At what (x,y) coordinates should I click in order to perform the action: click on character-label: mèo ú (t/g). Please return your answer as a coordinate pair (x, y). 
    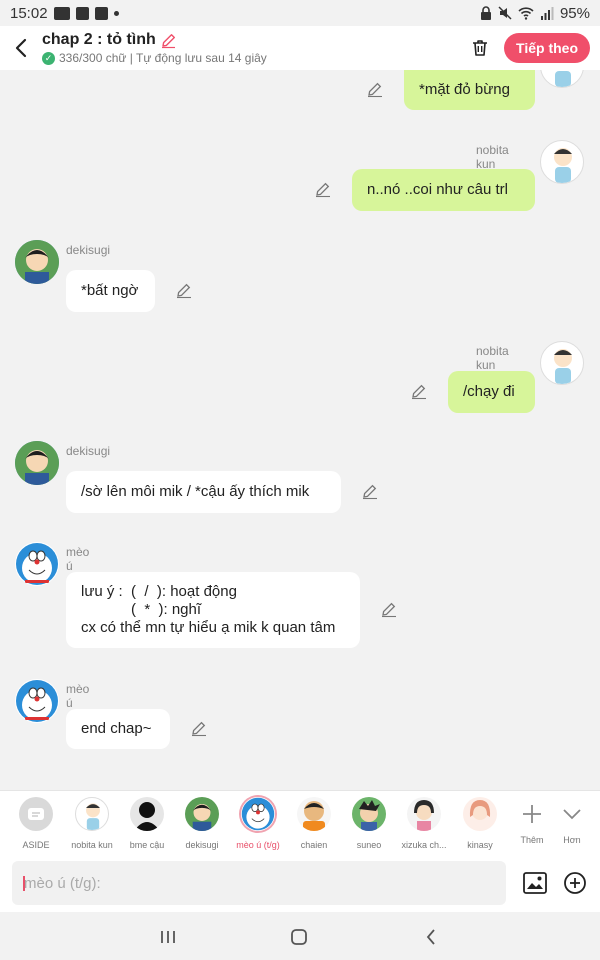
    Looking at the image, I should click on (258, 845).